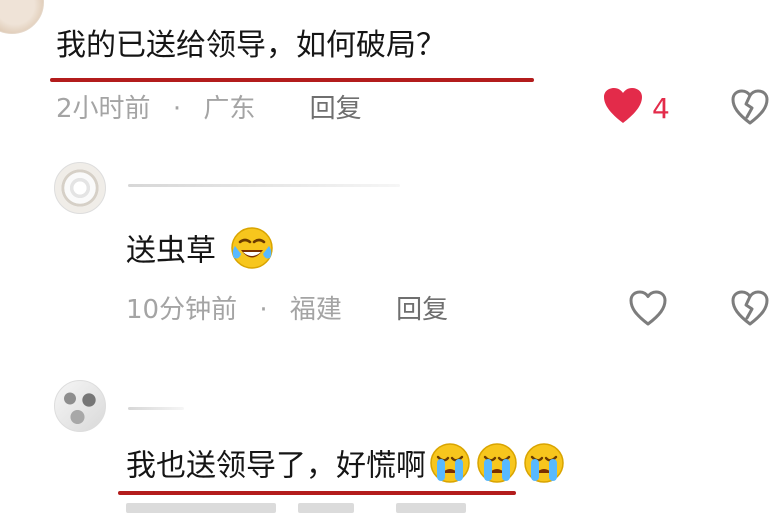  I want to click on heart-icon-filled, so click(623, 105).